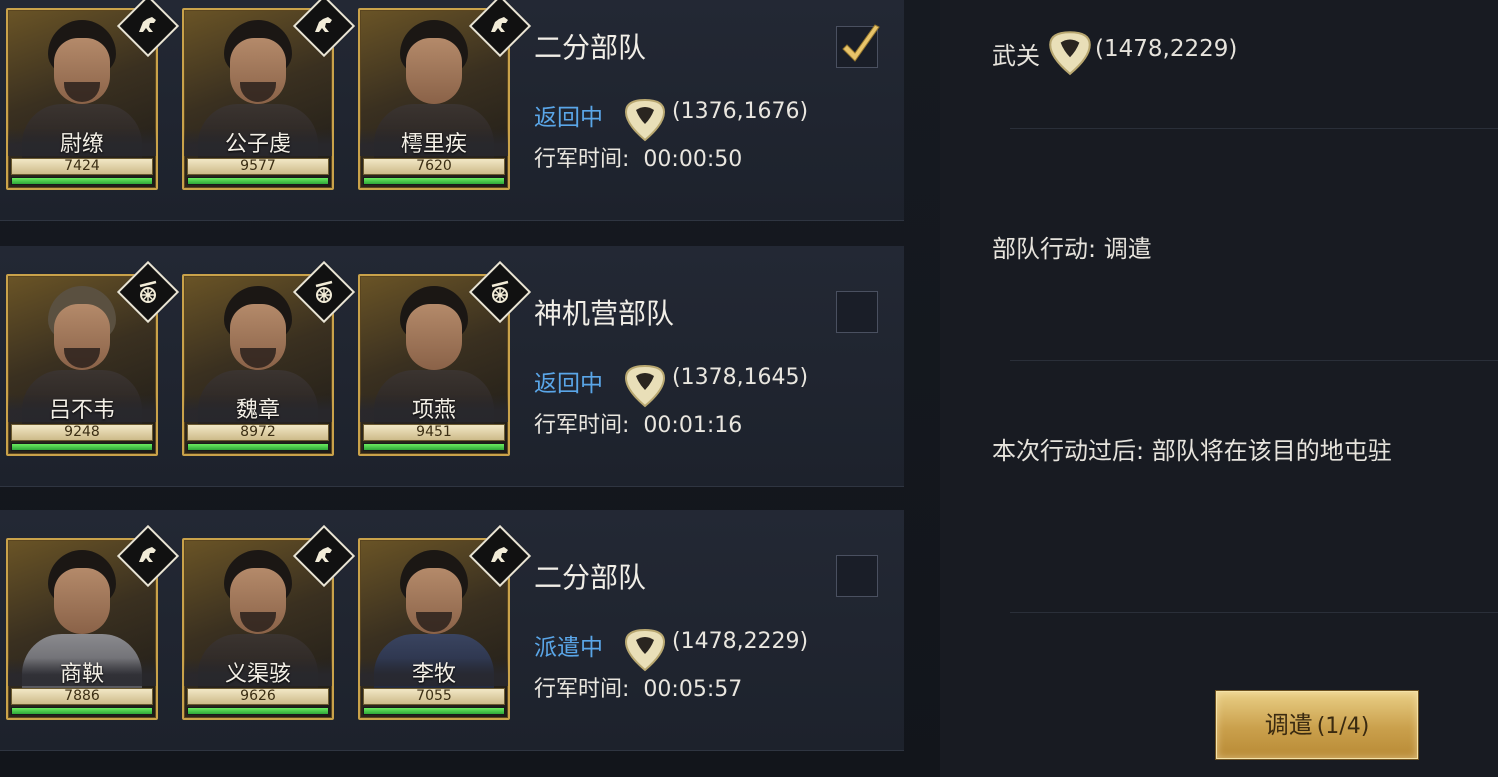 This screenshot has height=777, width=1498. Describe the element at coordinates (82, 672) in the screenshot. I see `general-name: 商鞅` at that location.